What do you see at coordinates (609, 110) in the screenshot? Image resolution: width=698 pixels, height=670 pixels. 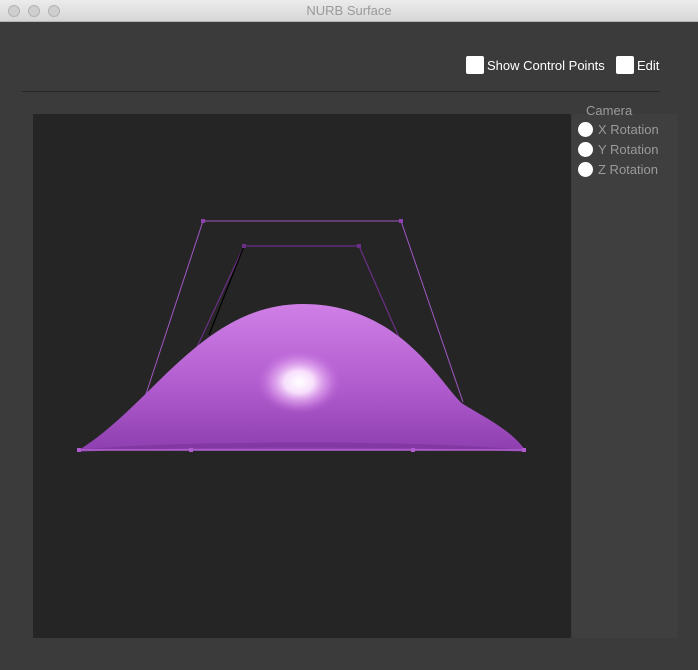 I see `camera-title: Camera` at bounding box center [609, 110].